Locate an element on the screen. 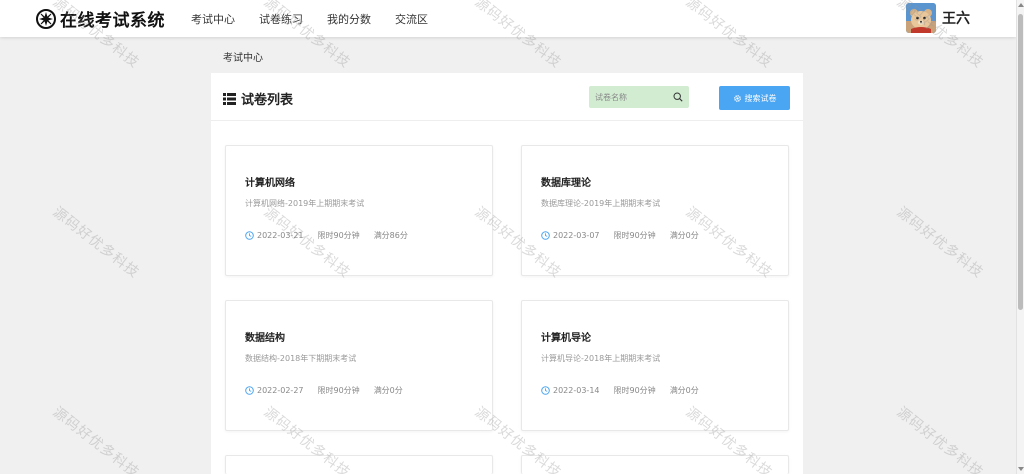 The image size is (1024, 474). brand: 在线考试系统 is located at coordinates (100, 18).